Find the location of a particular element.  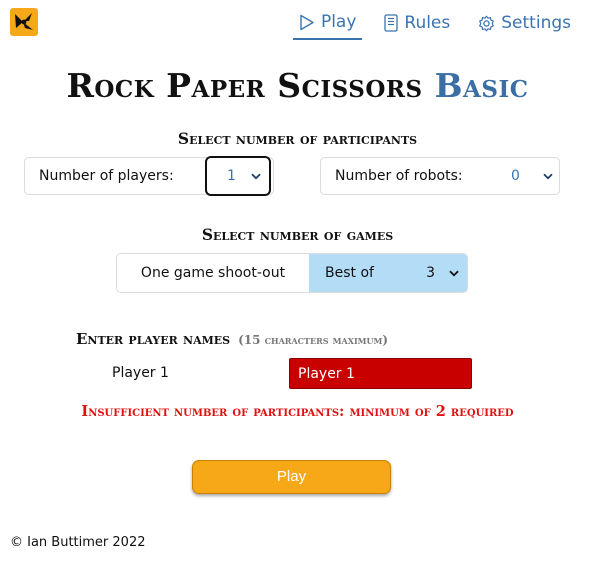

games-heading: Select number of games is located at coordinates (297, 234).